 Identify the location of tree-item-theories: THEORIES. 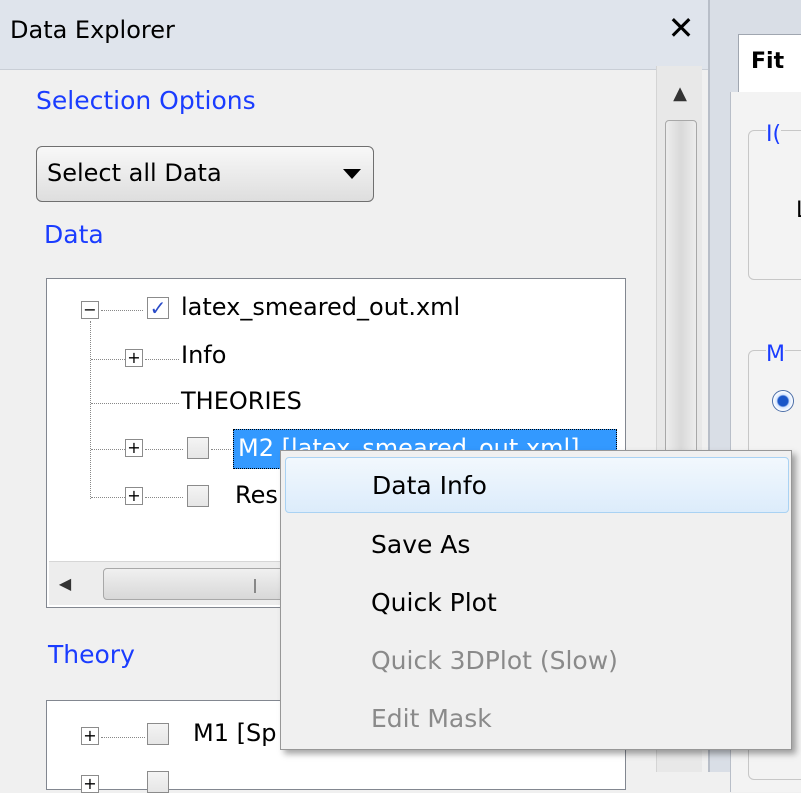
(241, 401).